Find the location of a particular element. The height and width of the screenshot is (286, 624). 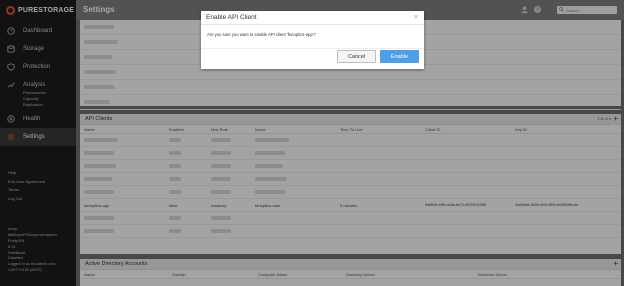

enable-button: Enable is located at coordinates (399, 56).